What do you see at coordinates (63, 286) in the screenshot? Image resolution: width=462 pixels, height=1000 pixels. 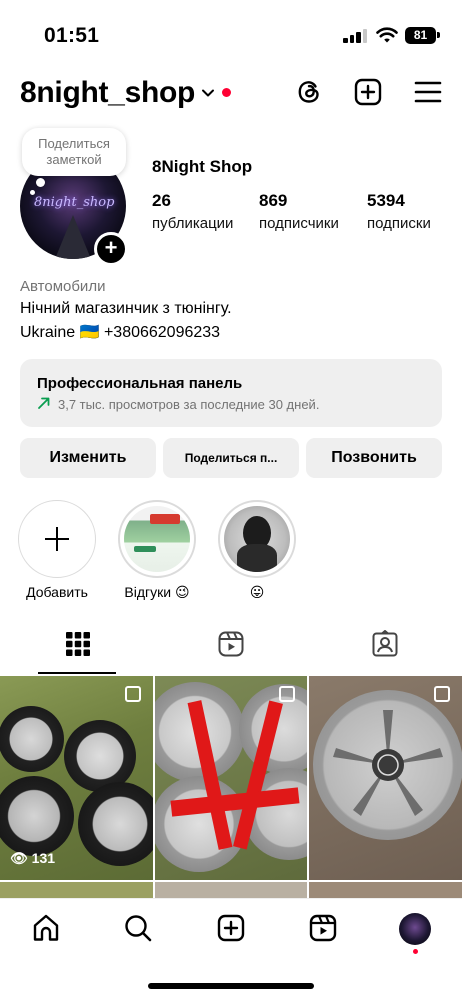 I see `profile-category: Автомобили` at bounding box center [63, 286].